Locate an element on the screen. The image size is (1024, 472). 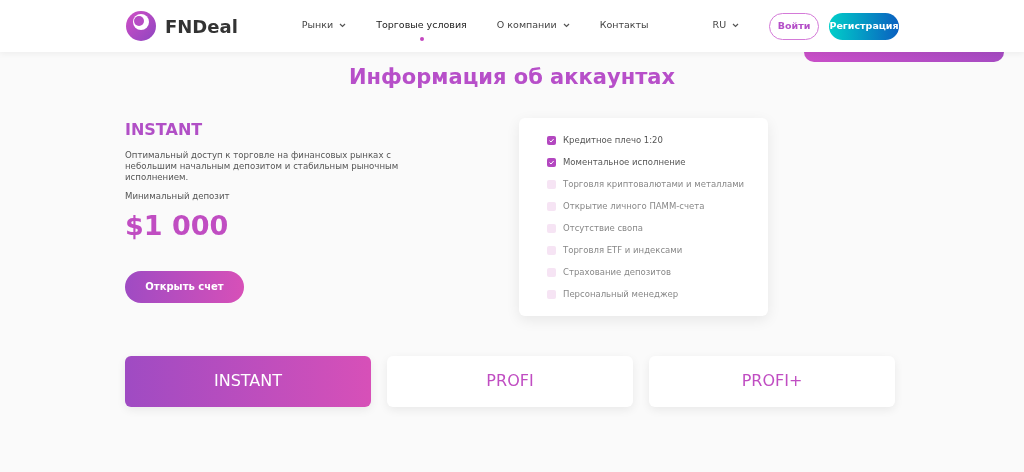
account-tab: PROFI+ is located at coordinates (772, 381).